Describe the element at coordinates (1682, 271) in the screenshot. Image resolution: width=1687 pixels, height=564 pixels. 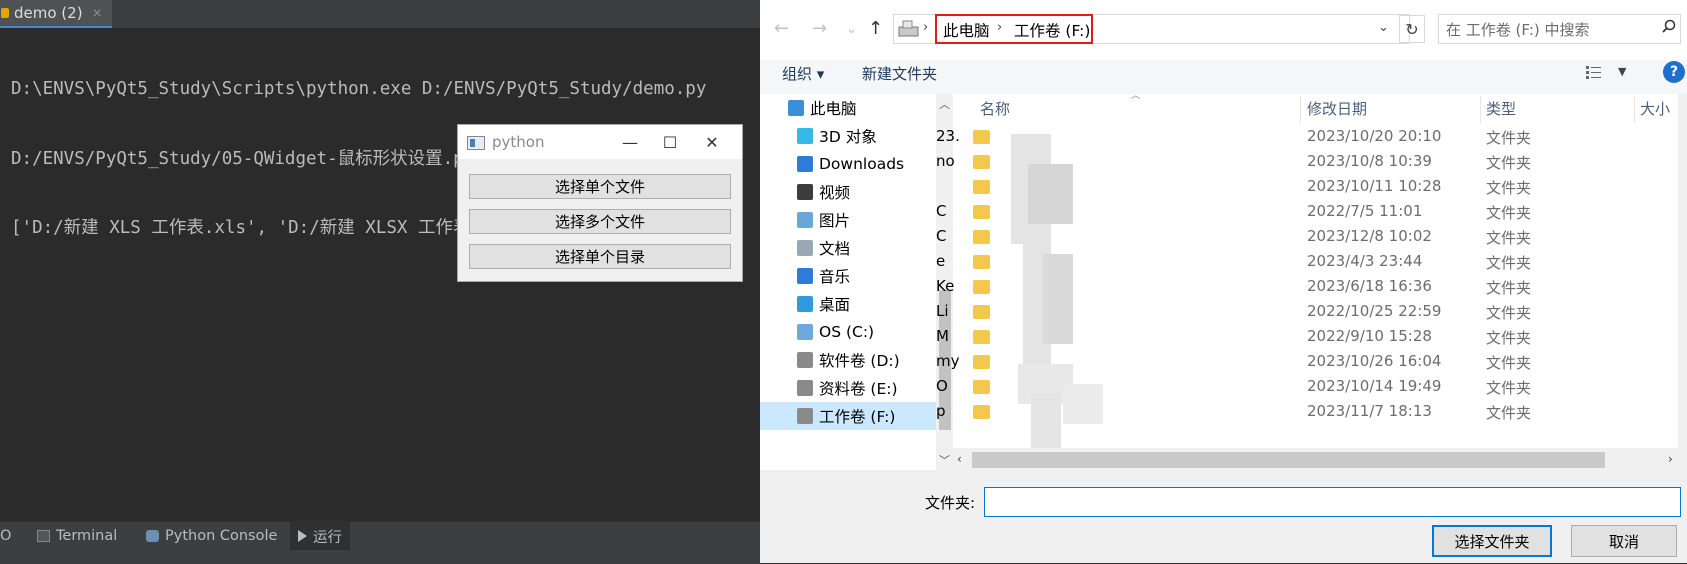
I see `file-list-vertical-scrollbar` at that location.